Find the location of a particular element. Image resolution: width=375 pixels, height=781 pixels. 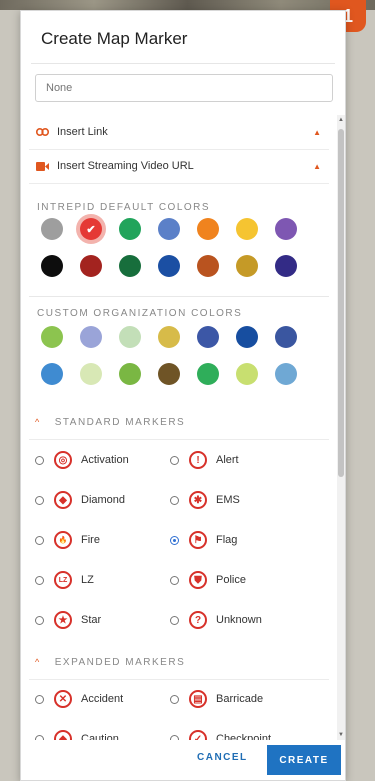

marker-option-accident: ✕ Accident is located at coordinates (79, 699).